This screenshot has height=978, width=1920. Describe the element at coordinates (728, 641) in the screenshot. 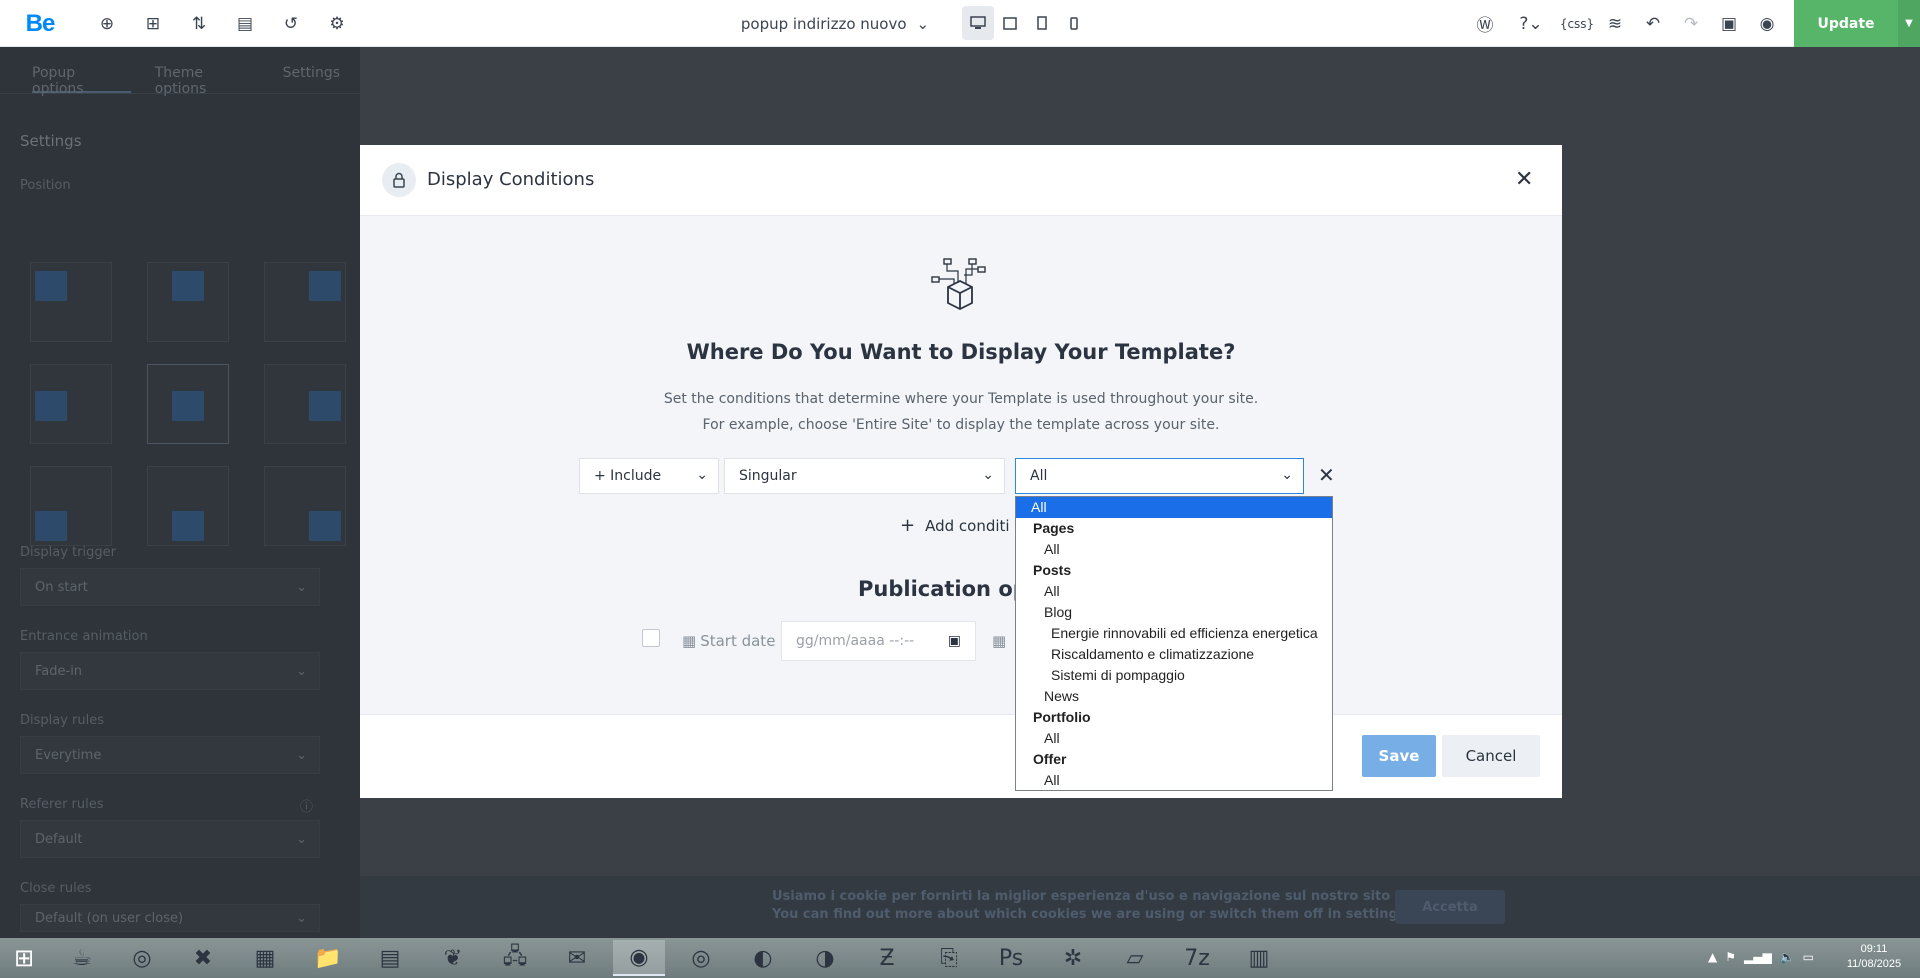

I see `start-date-label-row: ▦ Start date` at that location.